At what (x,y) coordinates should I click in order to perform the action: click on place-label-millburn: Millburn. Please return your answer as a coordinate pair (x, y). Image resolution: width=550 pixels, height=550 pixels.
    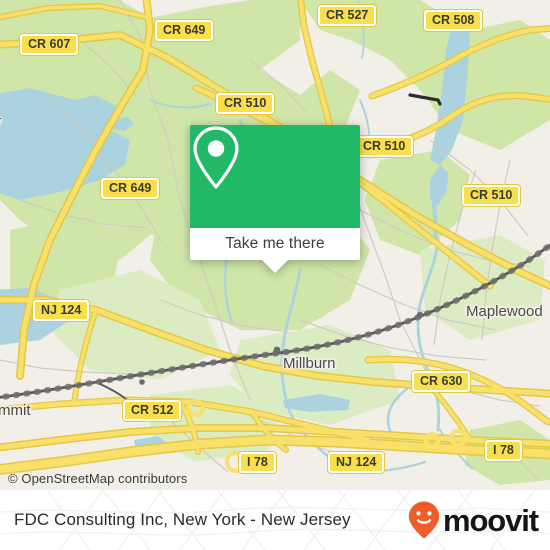
    Looking at the image, I should click on (309, 363).